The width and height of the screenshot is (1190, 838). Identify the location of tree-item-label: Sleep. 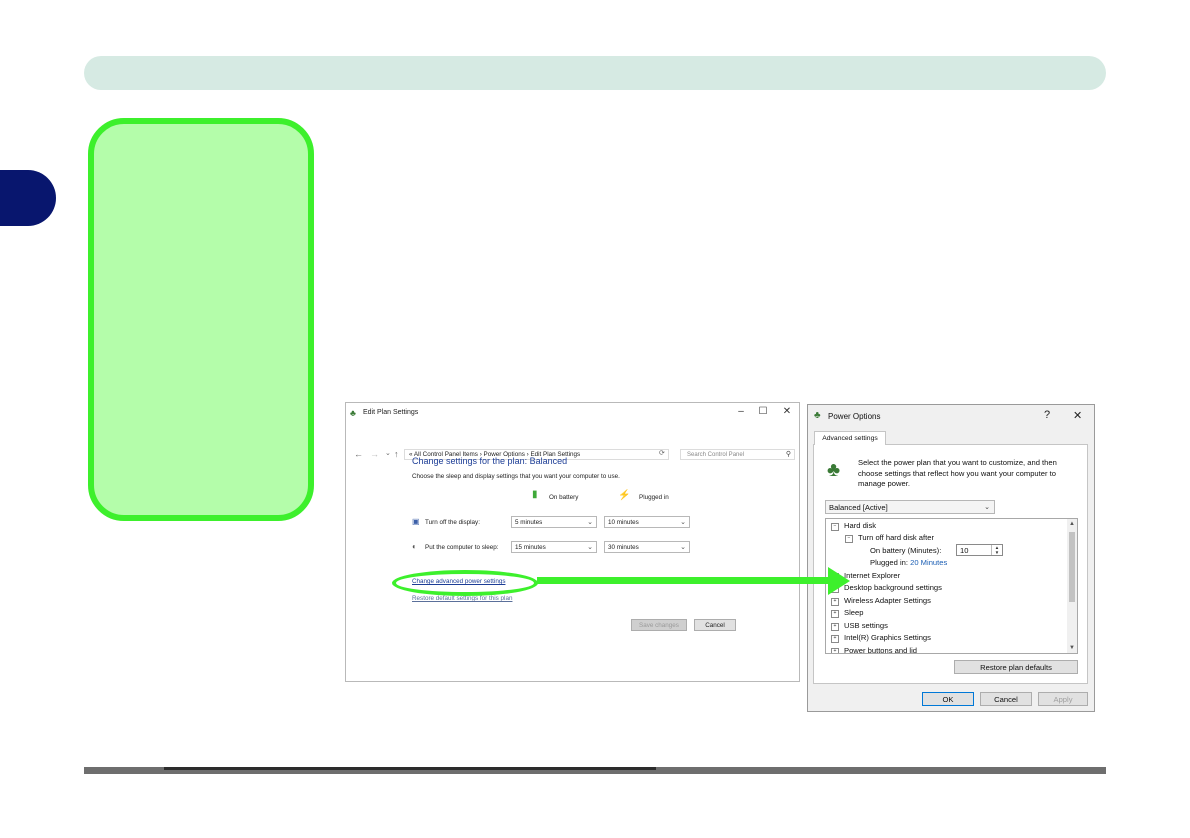
(854, 612).